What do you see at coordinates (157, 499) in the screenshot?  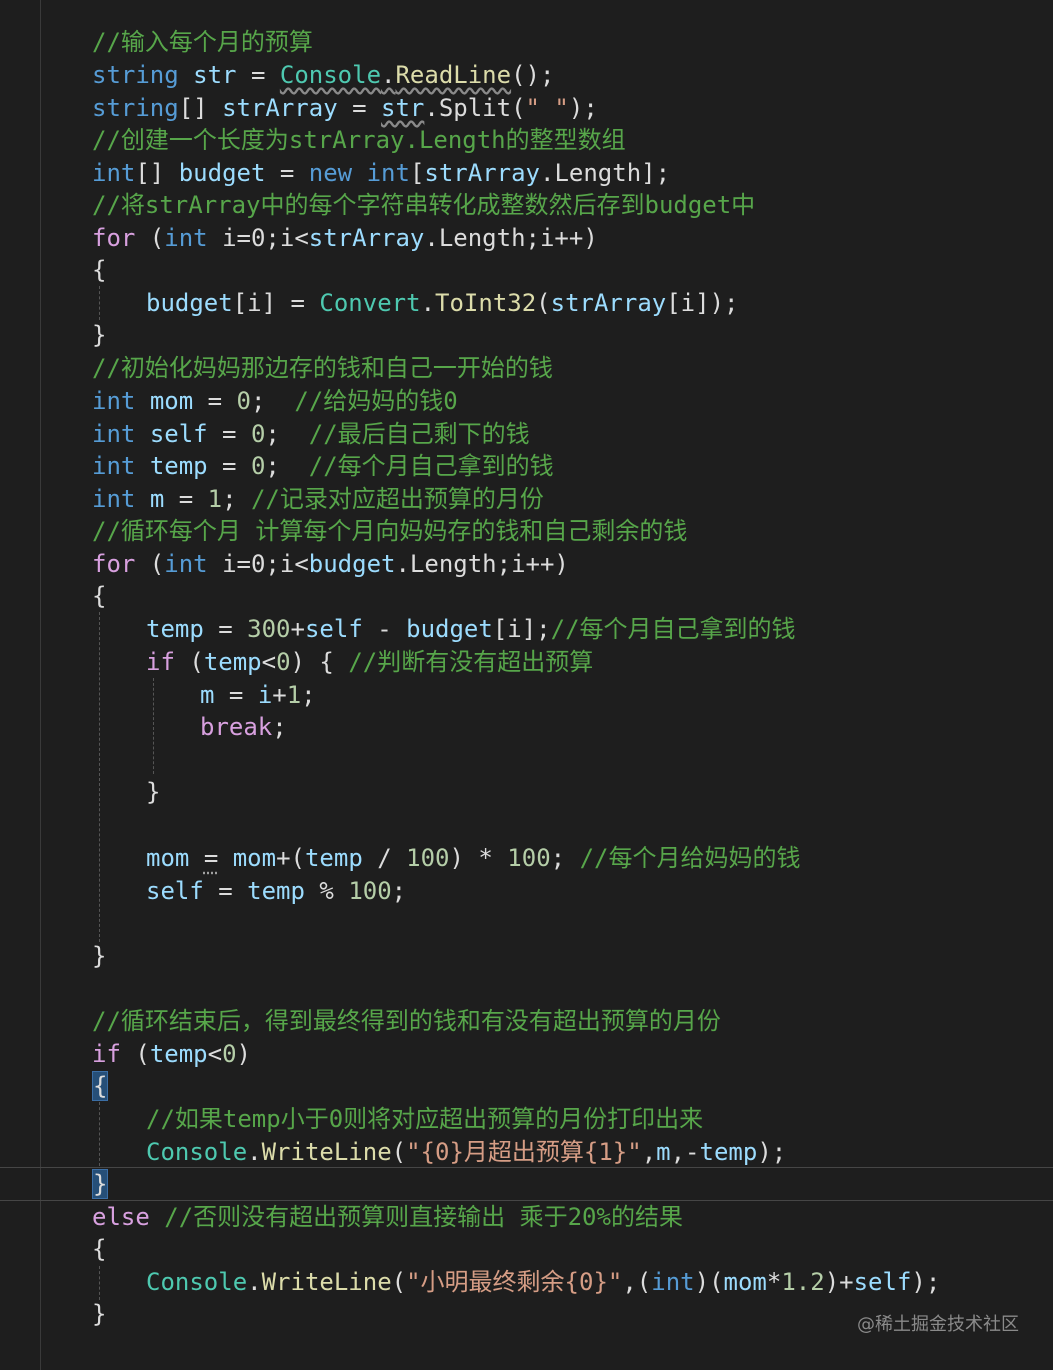 I see `variable: m` at bounding box center [157, 499].